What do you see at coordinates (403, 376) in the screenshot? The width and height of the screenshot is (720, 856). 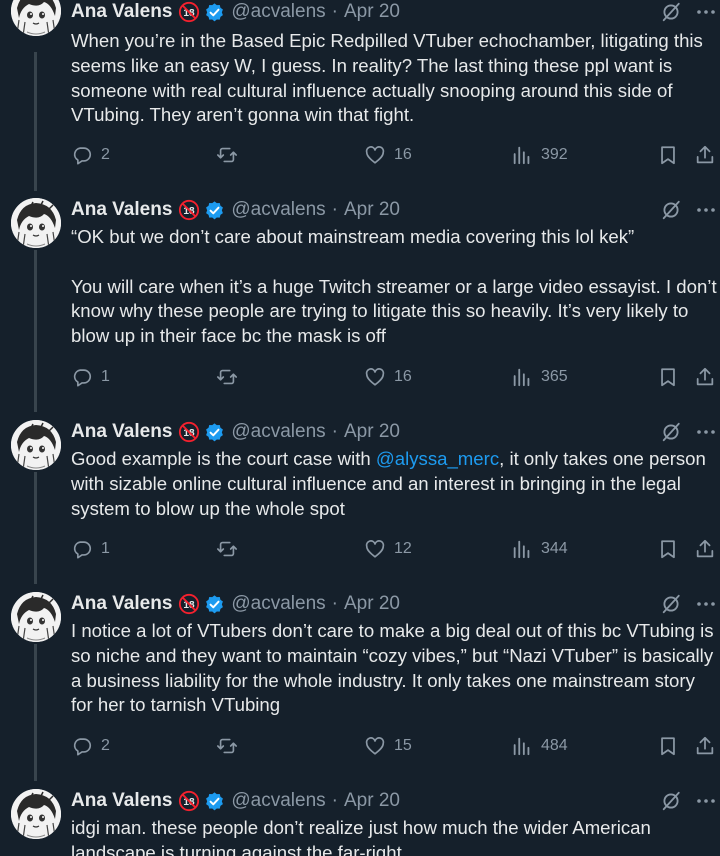 I see `like-count: 16` at bounding box center [403, 376].